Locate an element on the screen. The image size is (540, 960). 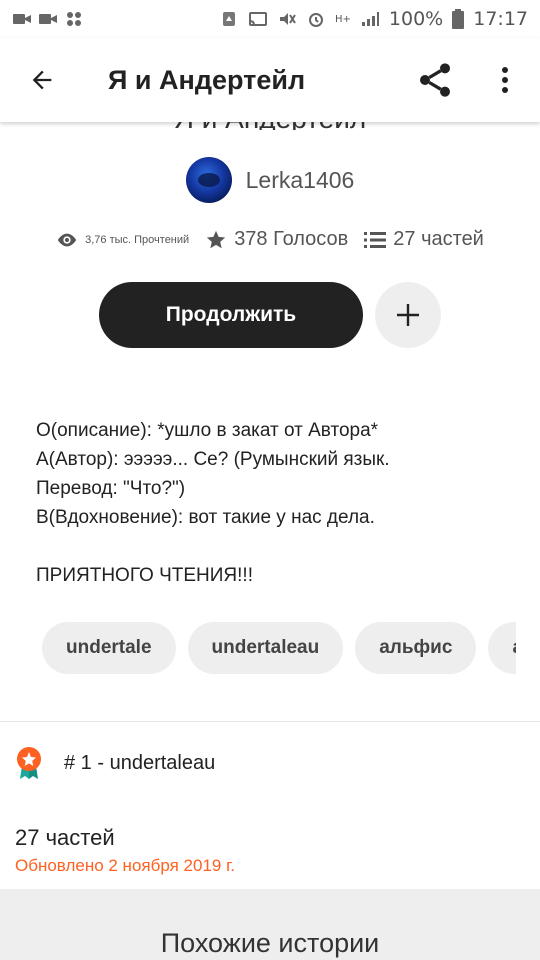
system-status: H+ 100% 17:17 is located at coordinates (373, 19).